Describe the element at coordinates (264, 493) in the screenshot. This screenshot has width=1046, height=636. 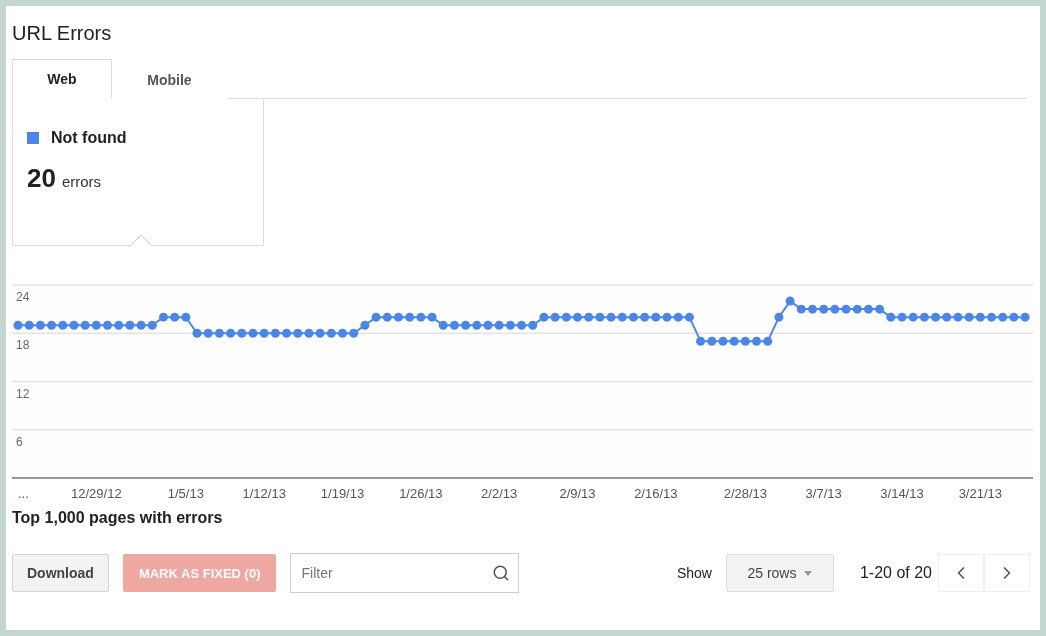
I see `x-axis-label: 1/12/13` at that location.